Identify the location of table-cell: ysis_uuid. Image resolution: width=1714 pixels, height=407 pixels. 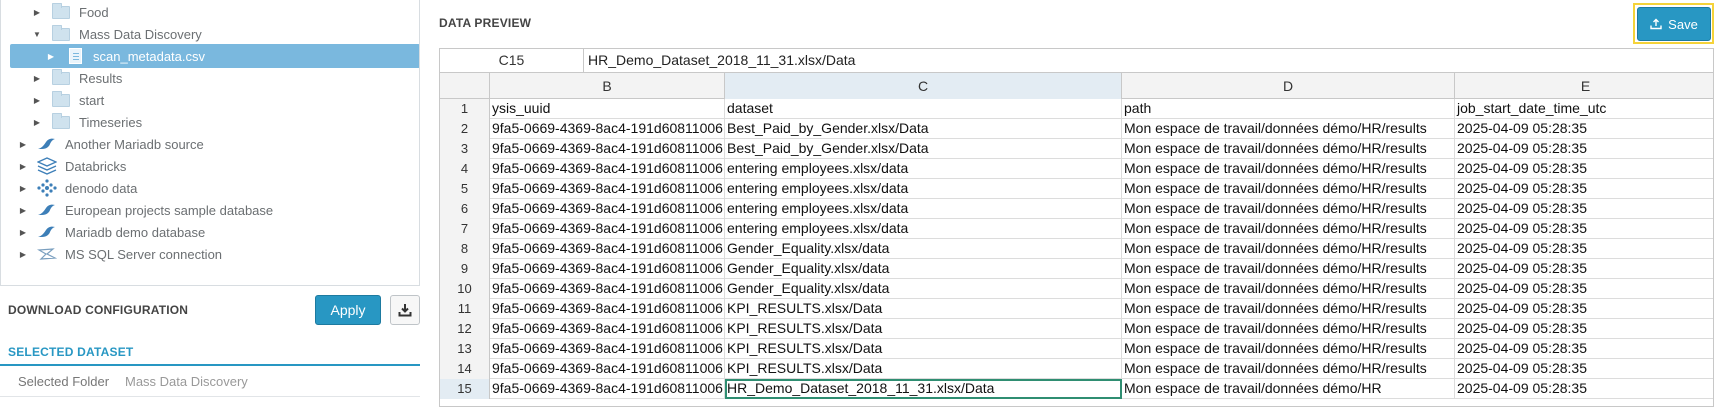
(607, 109).